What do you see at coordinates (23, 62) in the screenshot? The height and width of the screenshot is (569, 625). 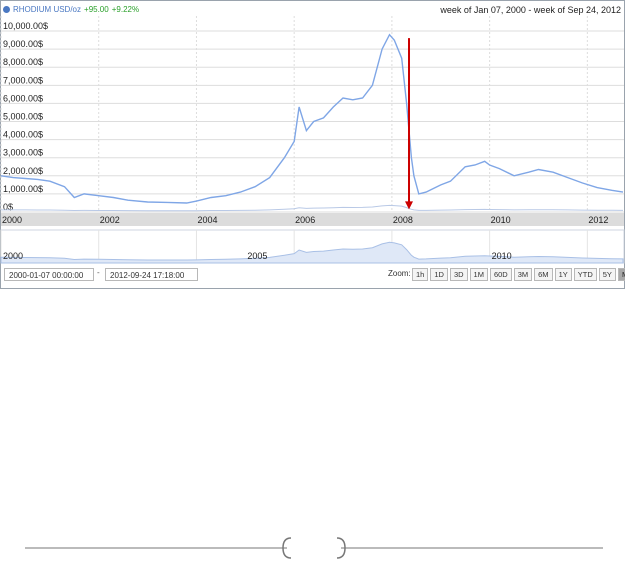 I see `y-tick-label: 8,000.00$` at bounding box center [23, 62].